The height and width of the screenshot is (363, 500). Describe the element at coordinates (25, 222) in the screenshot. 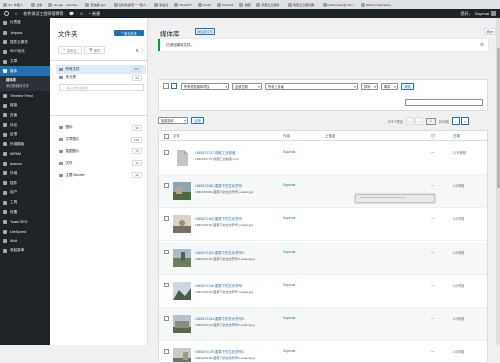

I see `sidebar-item: Yoast SEO` at that location.